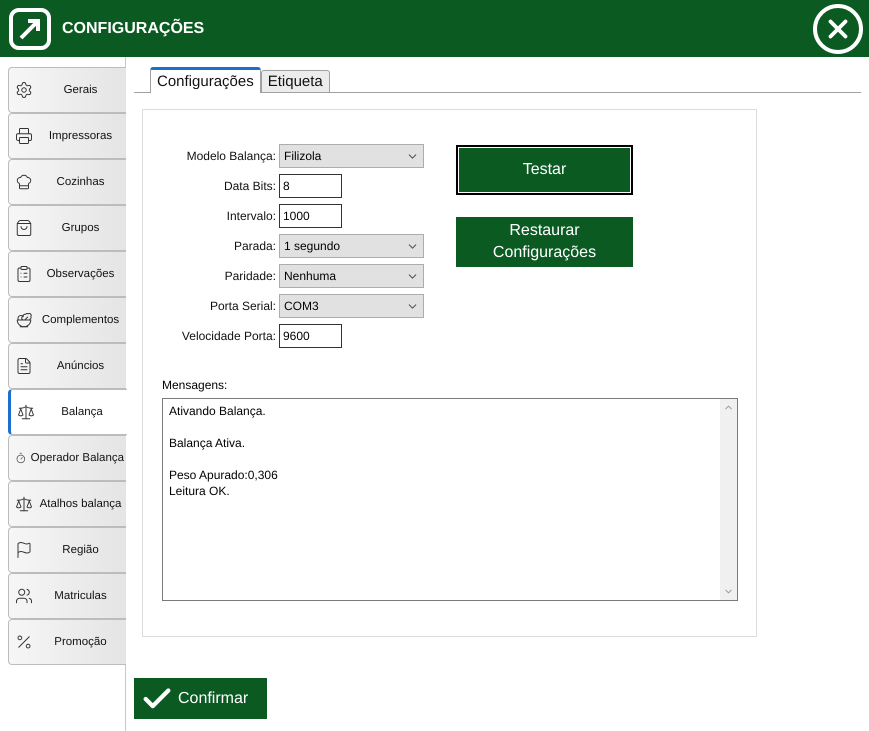 The image size is (869, 731). Describe the element at coordinates (67, 642) in the screenshot. I see `sidebar-item: Promoção` at that location.